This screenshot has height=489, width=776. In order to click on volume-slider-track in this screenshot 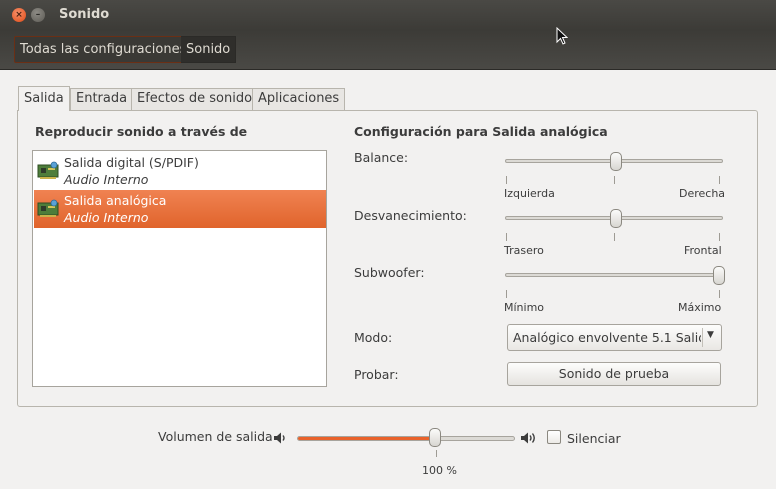, I will do `click(406, 438)`.